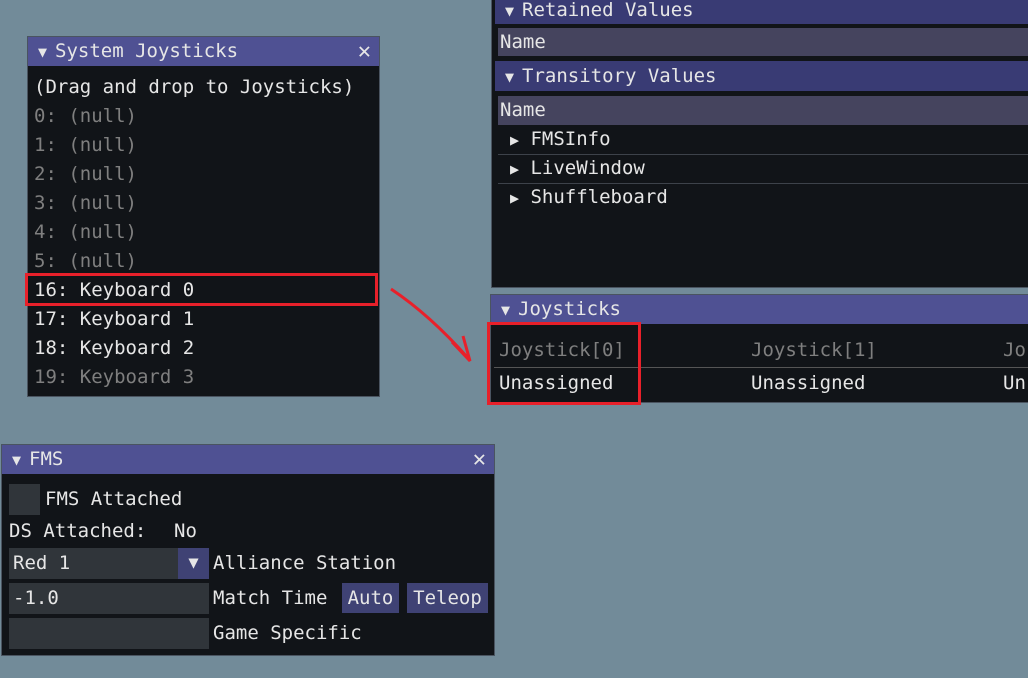 This screenshot has height=678, width=1028. Describe the element at coordinates (114, 499) in the screenshot. I see `fms-attached-label: FMS Attached` at that location.